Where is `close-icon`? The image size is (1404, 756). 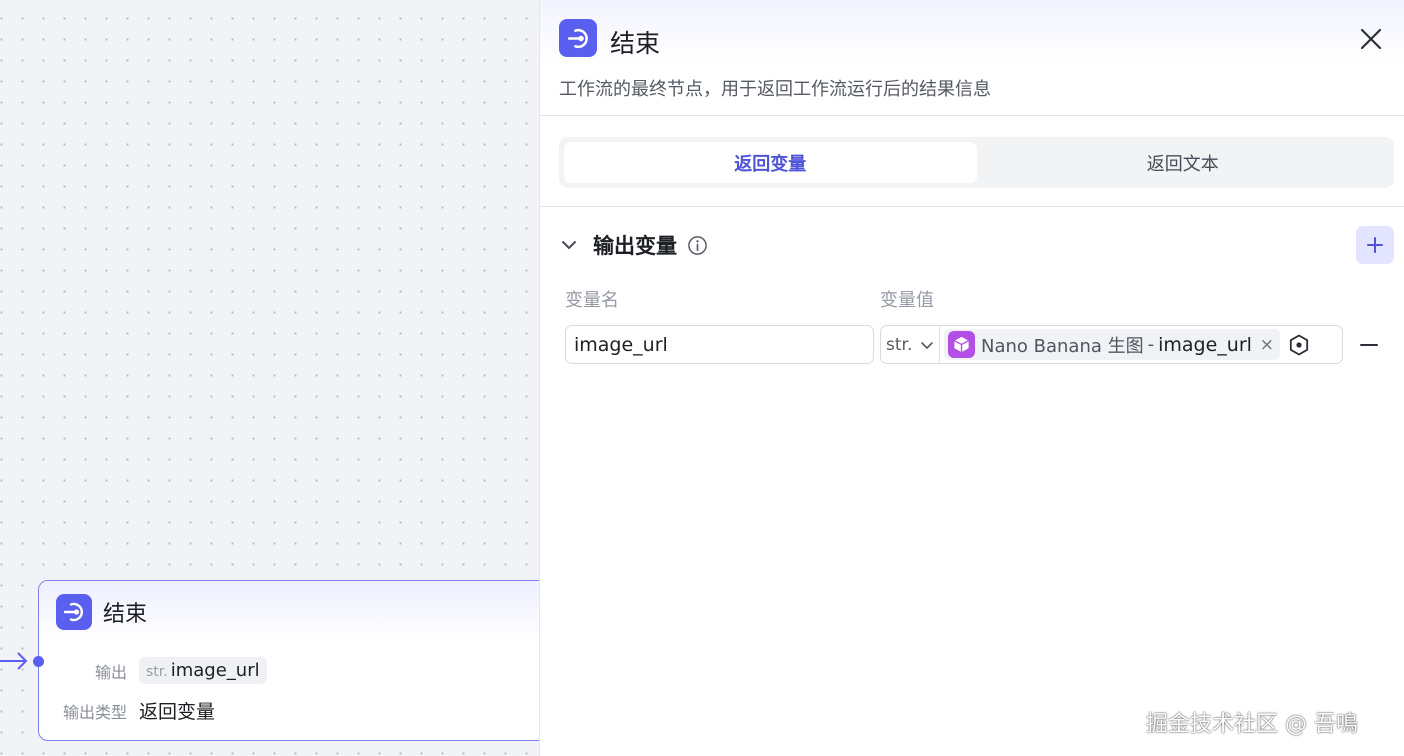 close-icon is located at coordinates (1371, 39).